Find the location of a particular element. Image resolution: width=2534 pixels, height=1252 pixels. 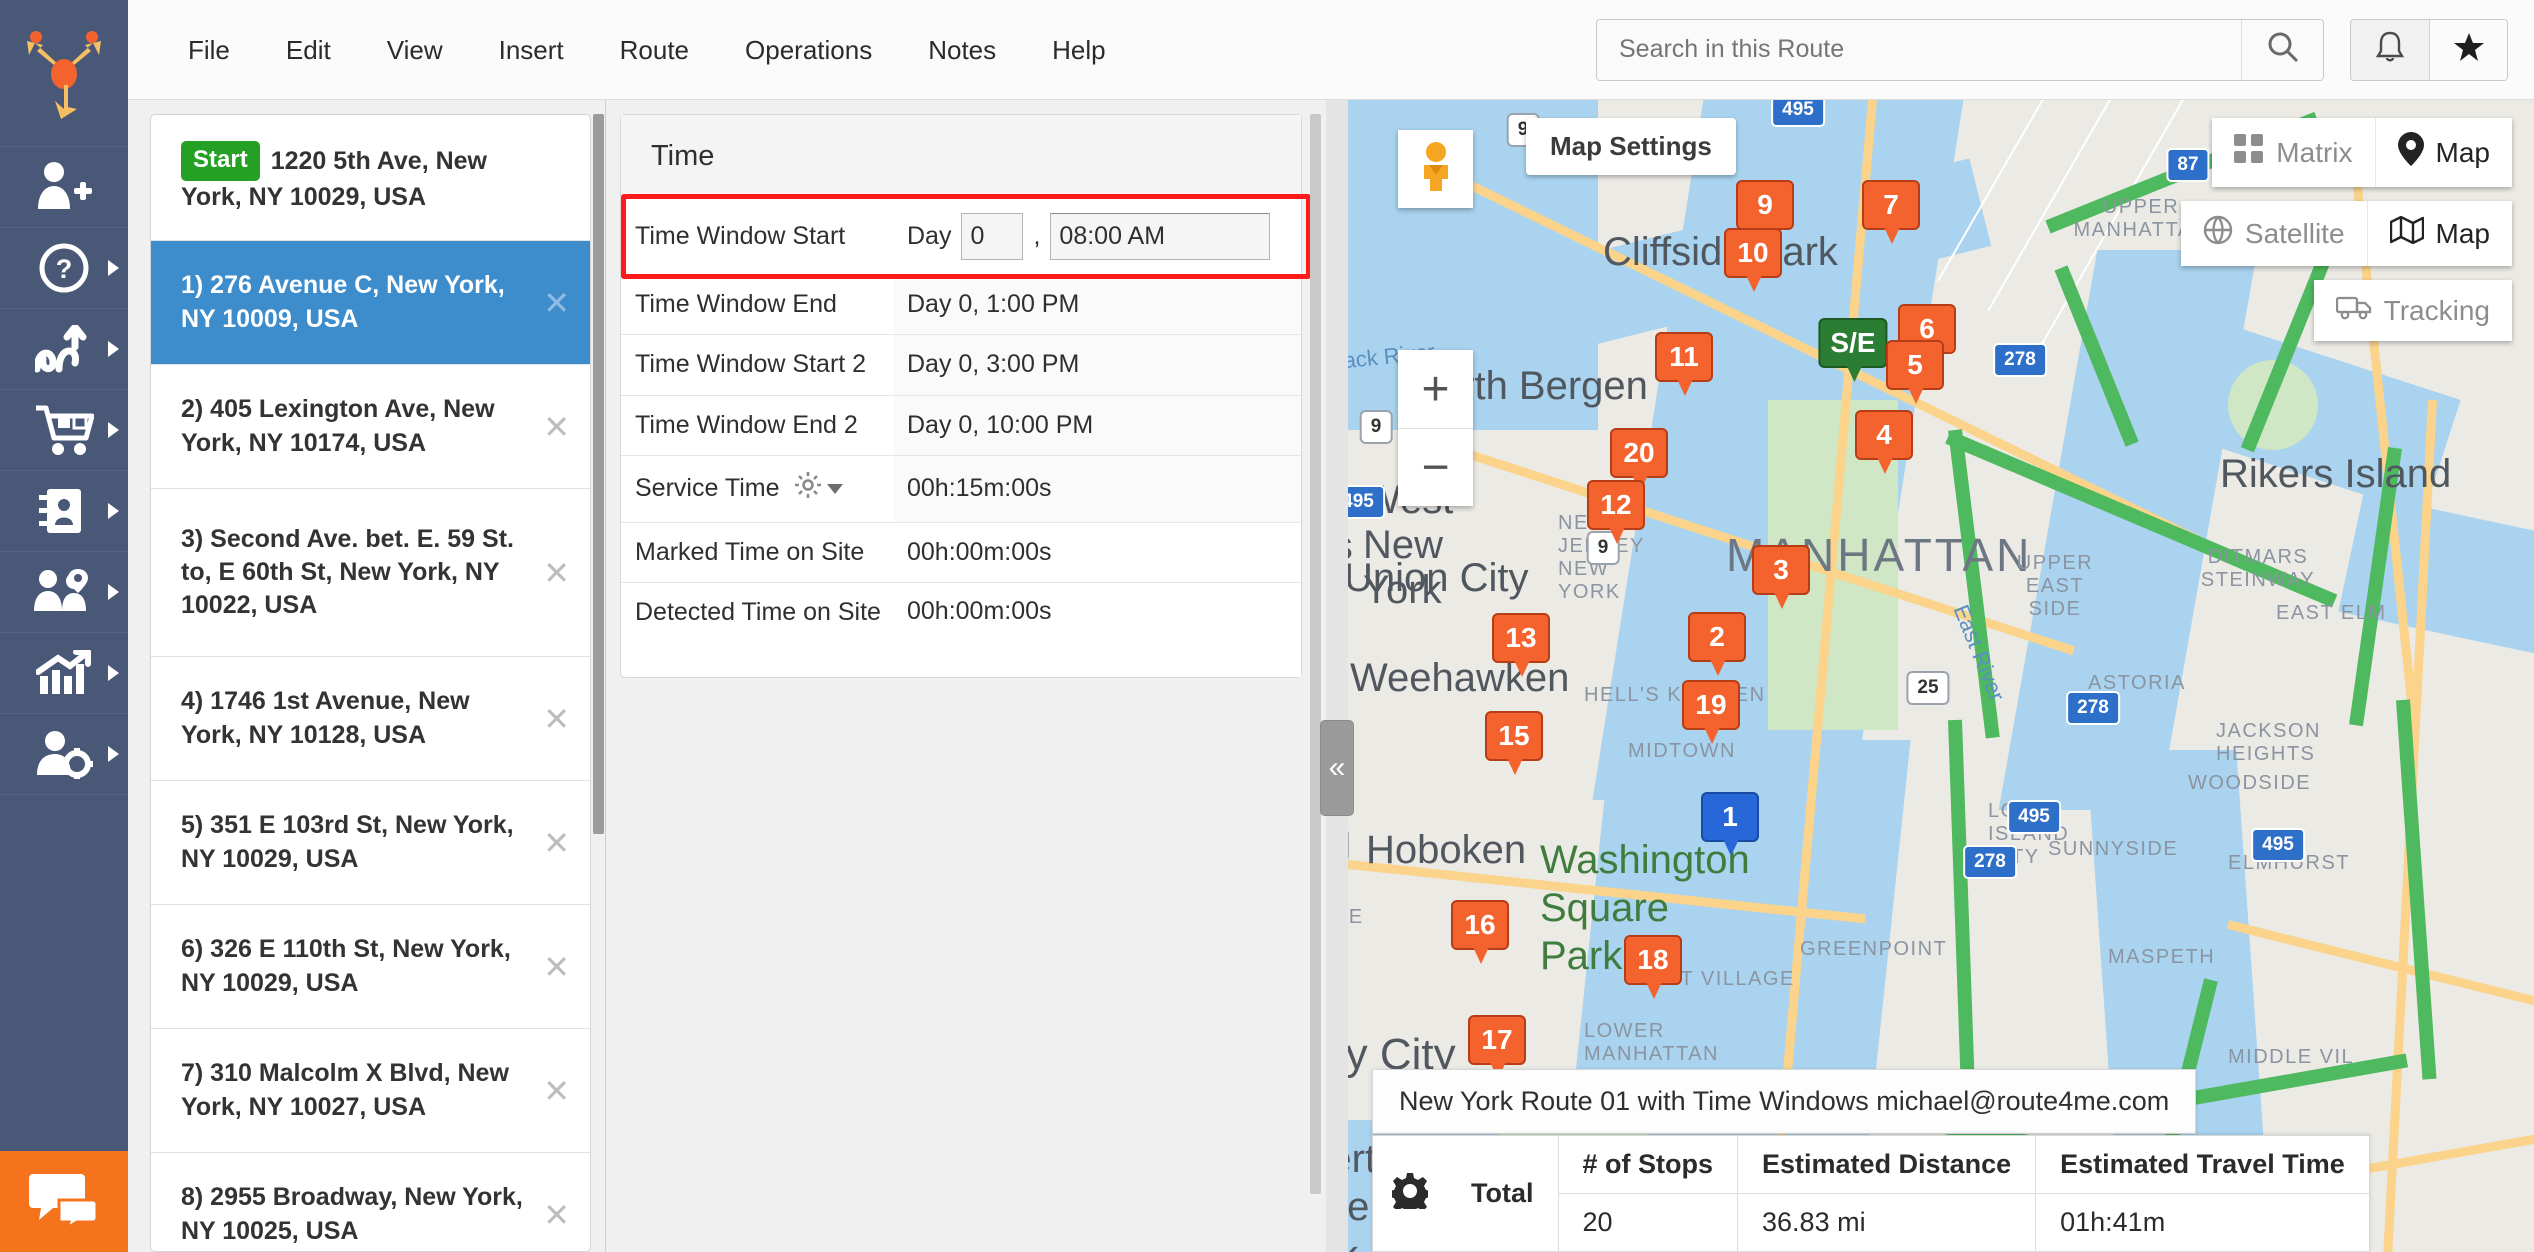

map-marker: 16 is located at coordinates (1480, 932).